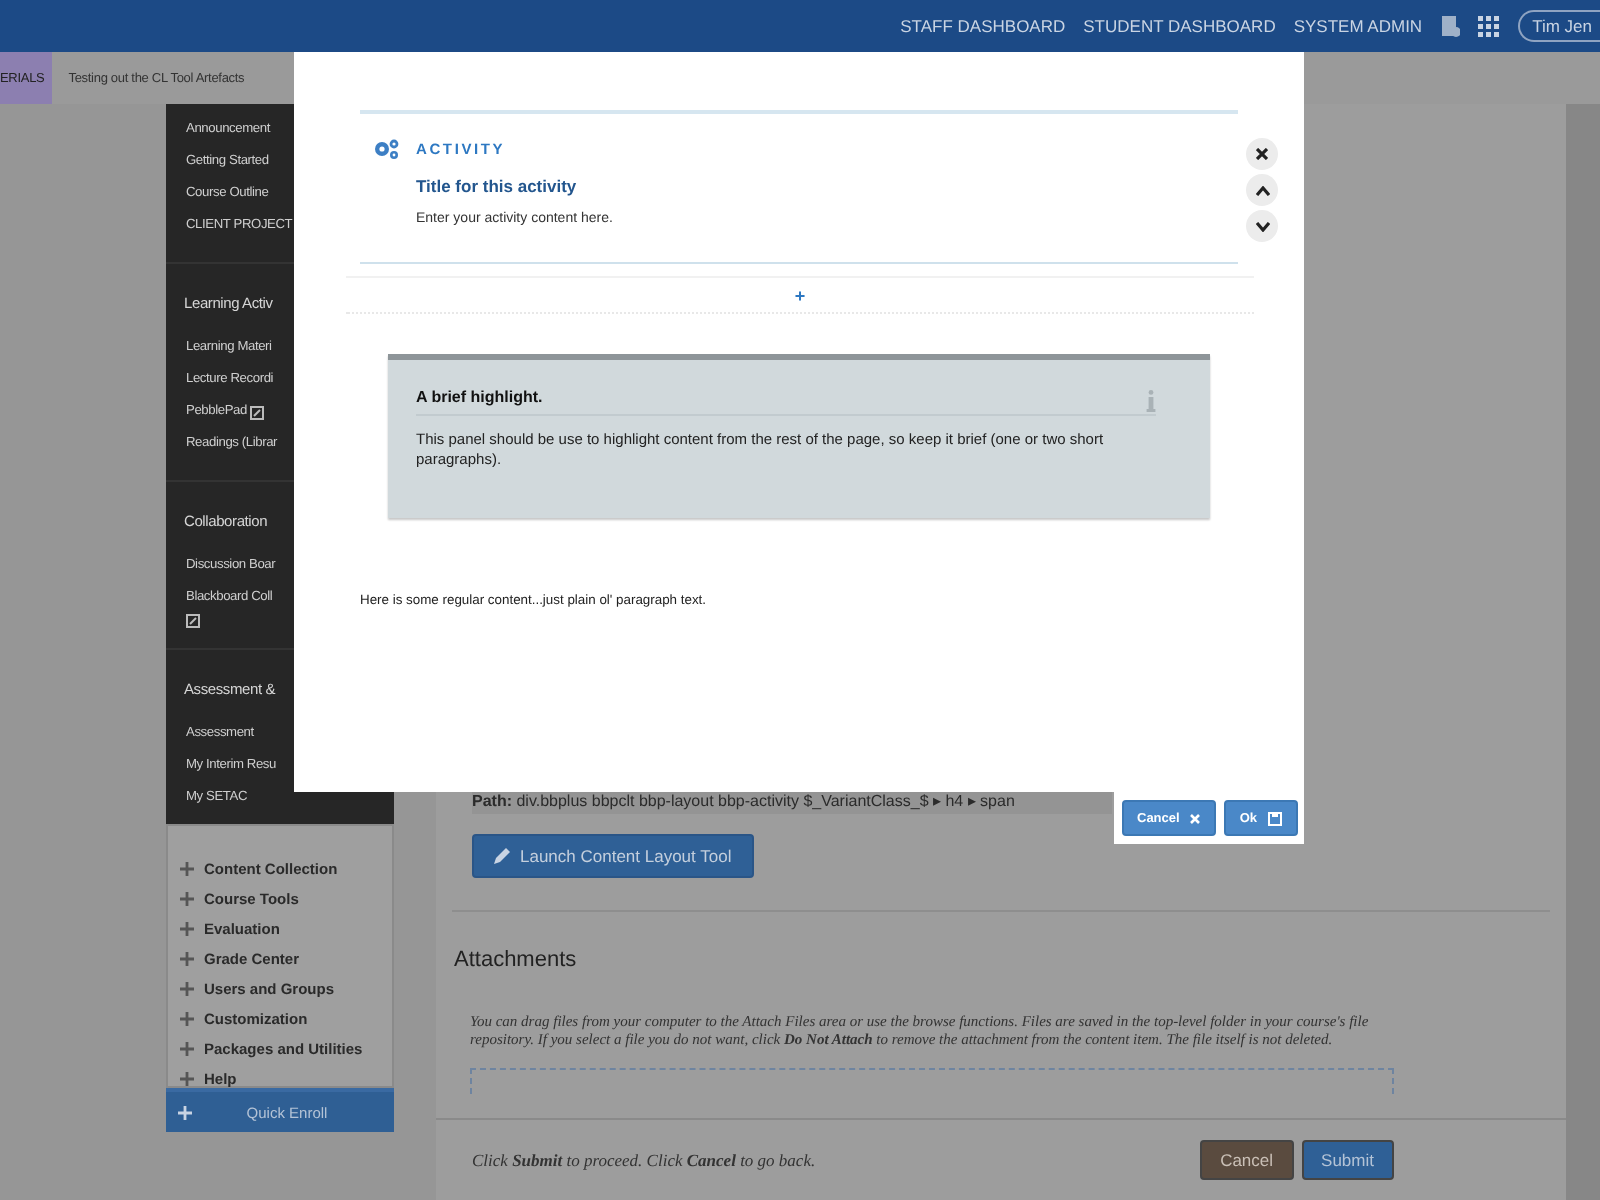 The height and width of the screenshot is (1200, 1600). Describe the element at coordinates (1179, 26) in the screenshot. I see `nav-link: STUDENT DASHBOARD` at that location.